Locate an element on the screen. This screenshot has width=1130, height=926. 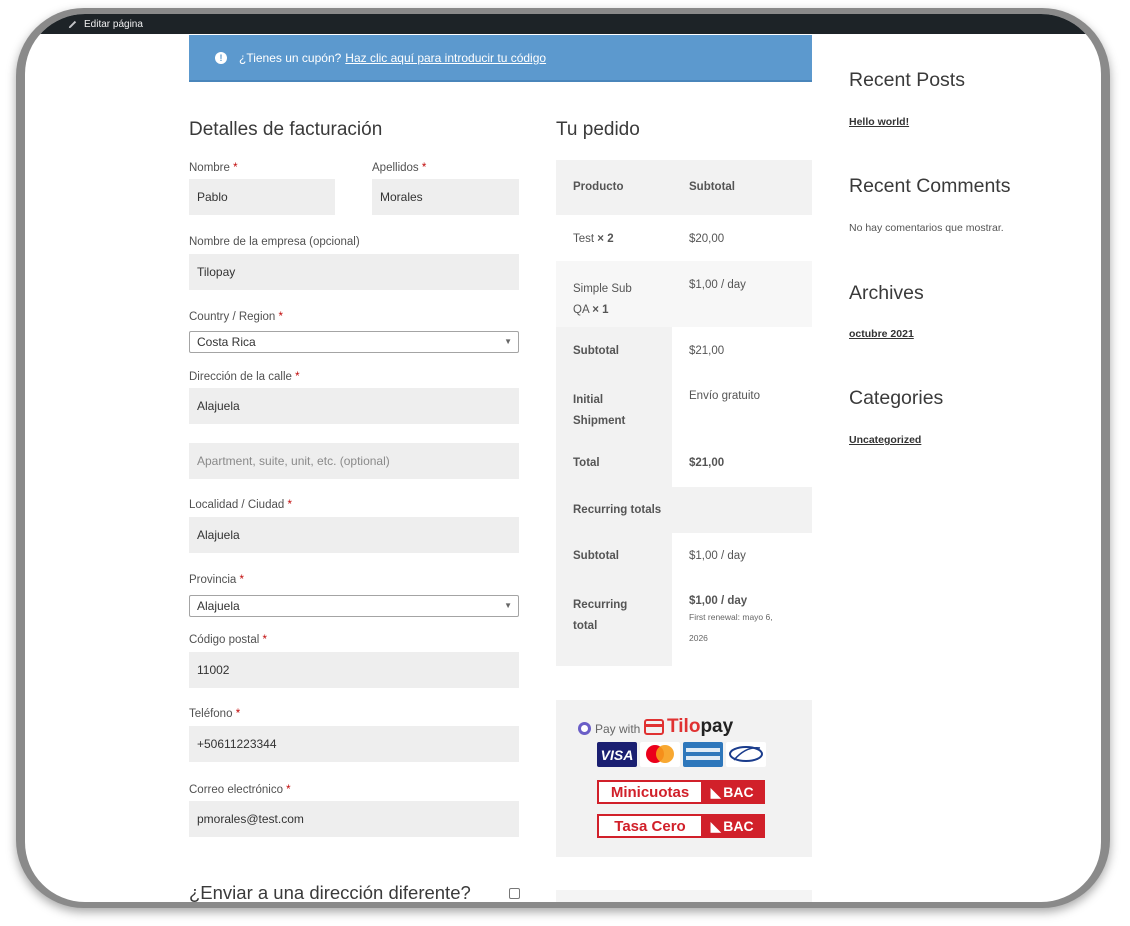
tilopay-logo: Tilopay is located at coordinates (688, 727).